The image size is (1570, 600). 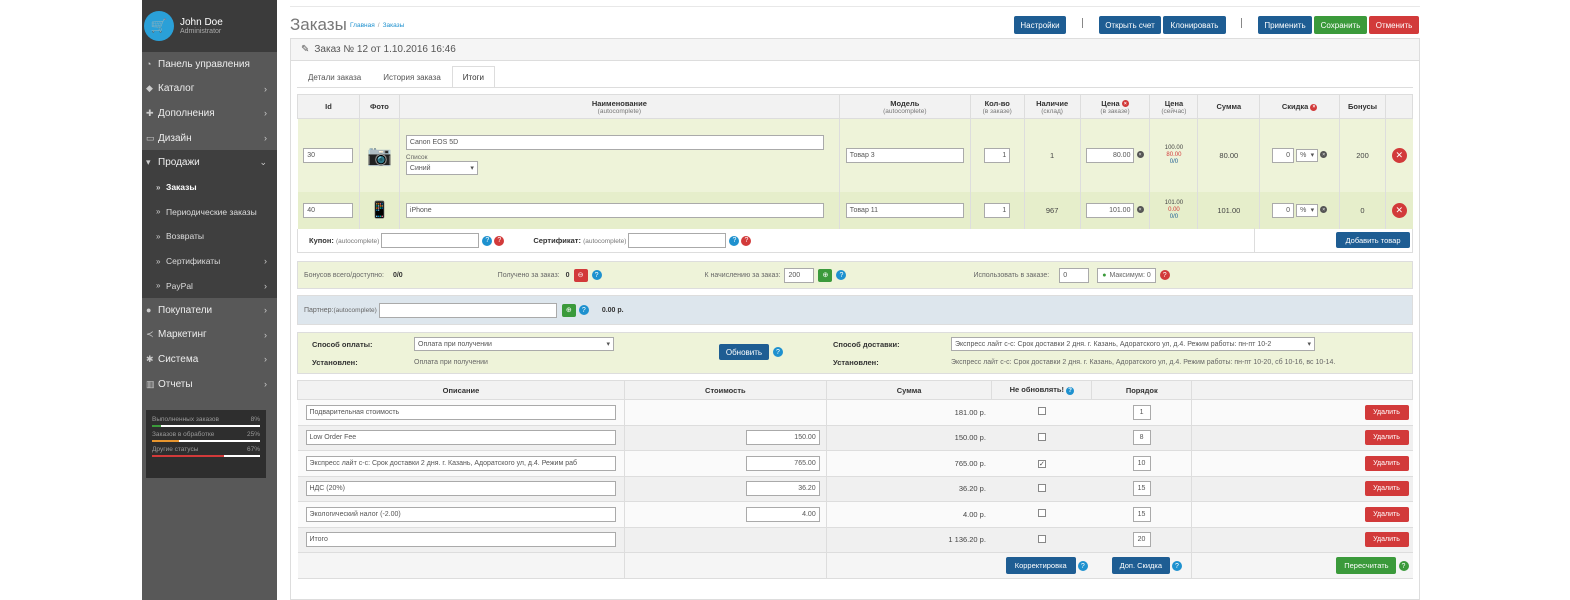 What do you see at coordinates (614, 143) in the screenshot?
I see `product-name-input: Canon EOS 5D` at bounding box center [614, 143].